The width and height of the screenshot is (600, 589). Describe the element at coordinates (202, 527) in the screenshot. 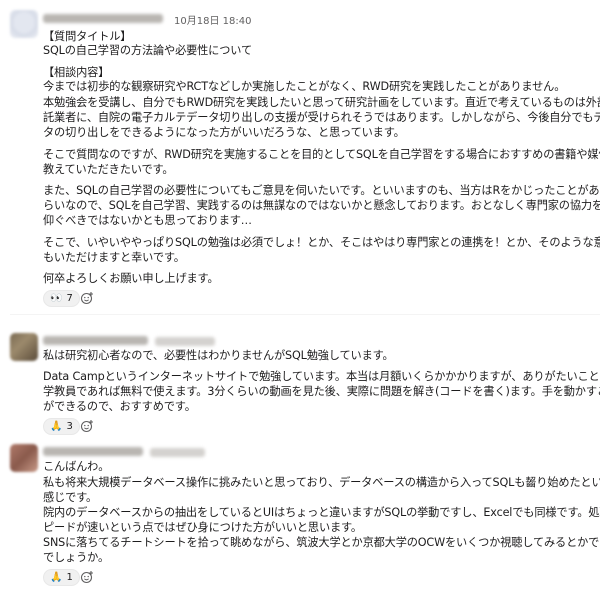

I see `message-line: ピードが速いという点ではぜひ身につけた方がいいと思います。` at that location.